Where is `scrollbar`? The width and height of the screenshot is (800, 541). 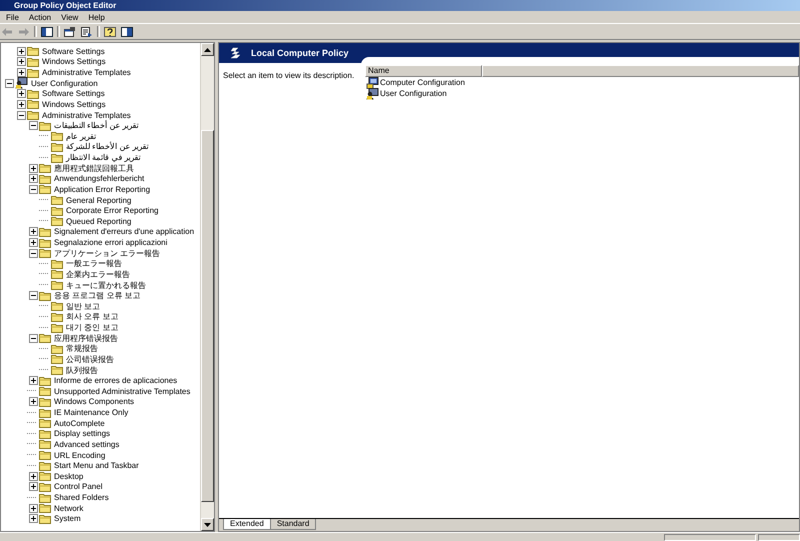
scrollbar is located at coordinates (207, 287).